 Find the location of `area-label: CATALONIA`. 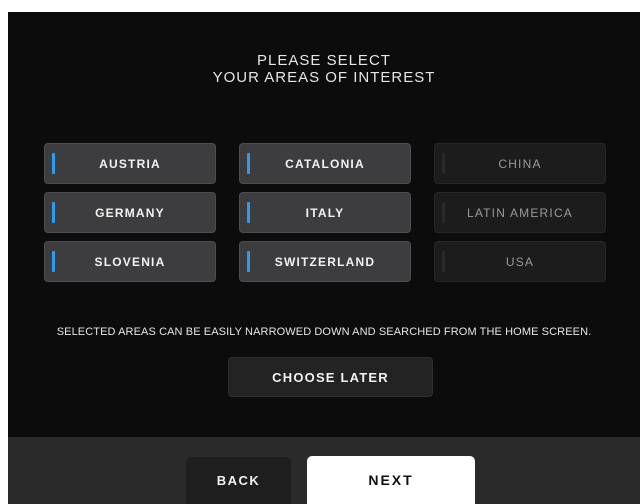

area-label: CATALONIA is located at coordinates (325, 163).